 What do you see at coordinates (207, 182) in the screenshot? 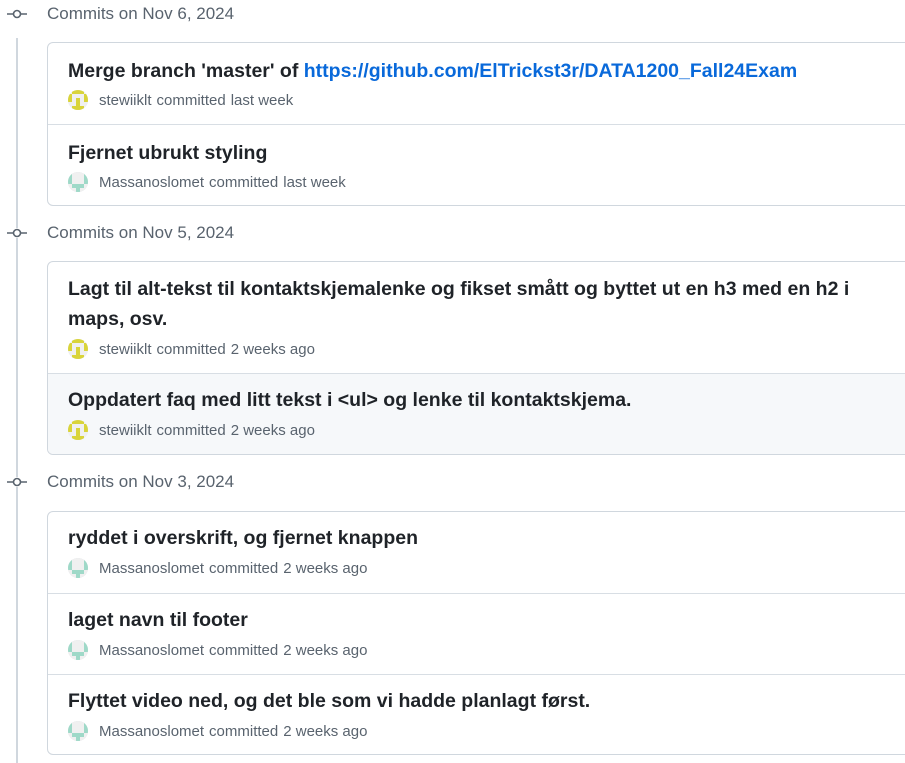
I see `commit-meta: Massanoslomet committed last week` at bounding box center [207, 182].